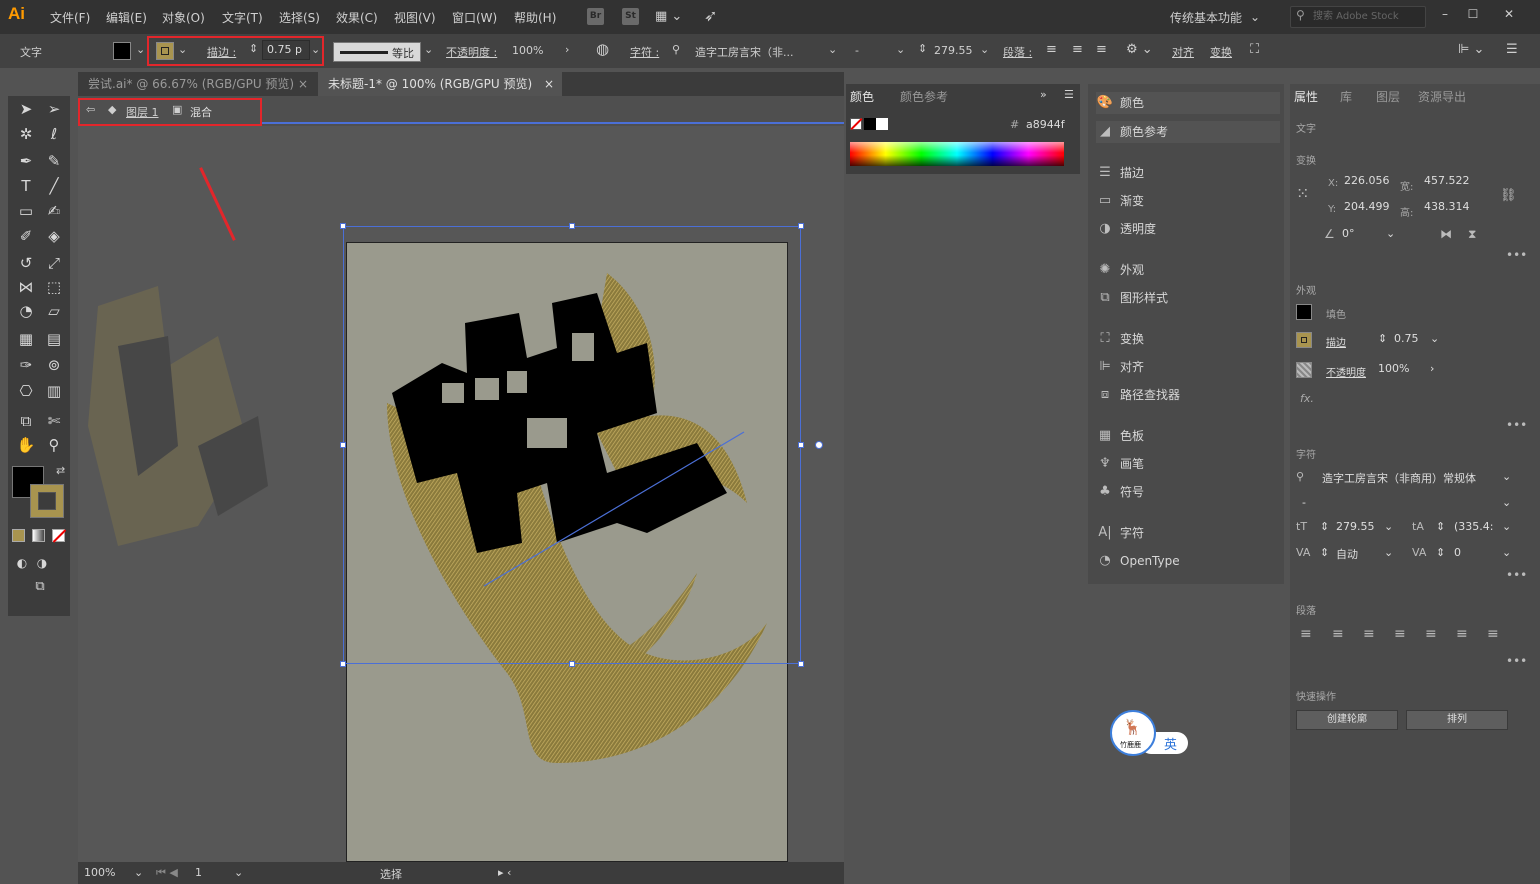 This screenshot has height=884, width=1540. I want to click on close-button: ✕, so click(1509, 14).